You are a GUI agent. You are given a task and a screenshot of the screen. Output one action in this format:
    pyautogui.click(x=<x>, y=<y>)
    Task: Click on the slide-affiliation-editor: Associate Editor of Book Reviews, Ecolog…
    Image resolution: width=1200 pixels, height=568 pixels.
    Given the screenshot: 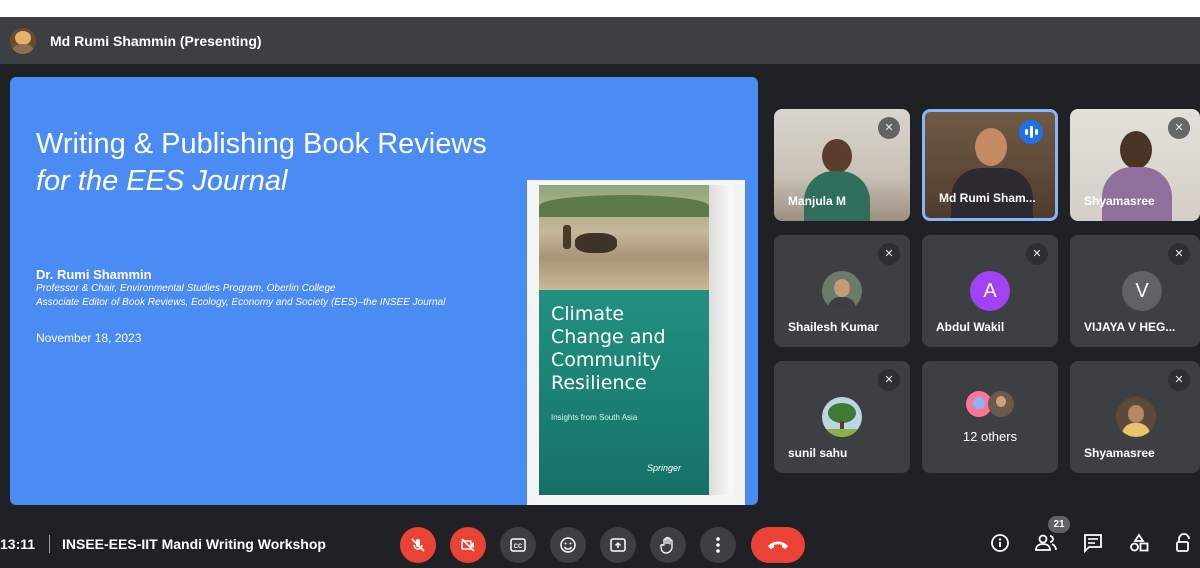 What is the action you would take?
    pyautogui.click(x=241, y=302)
    